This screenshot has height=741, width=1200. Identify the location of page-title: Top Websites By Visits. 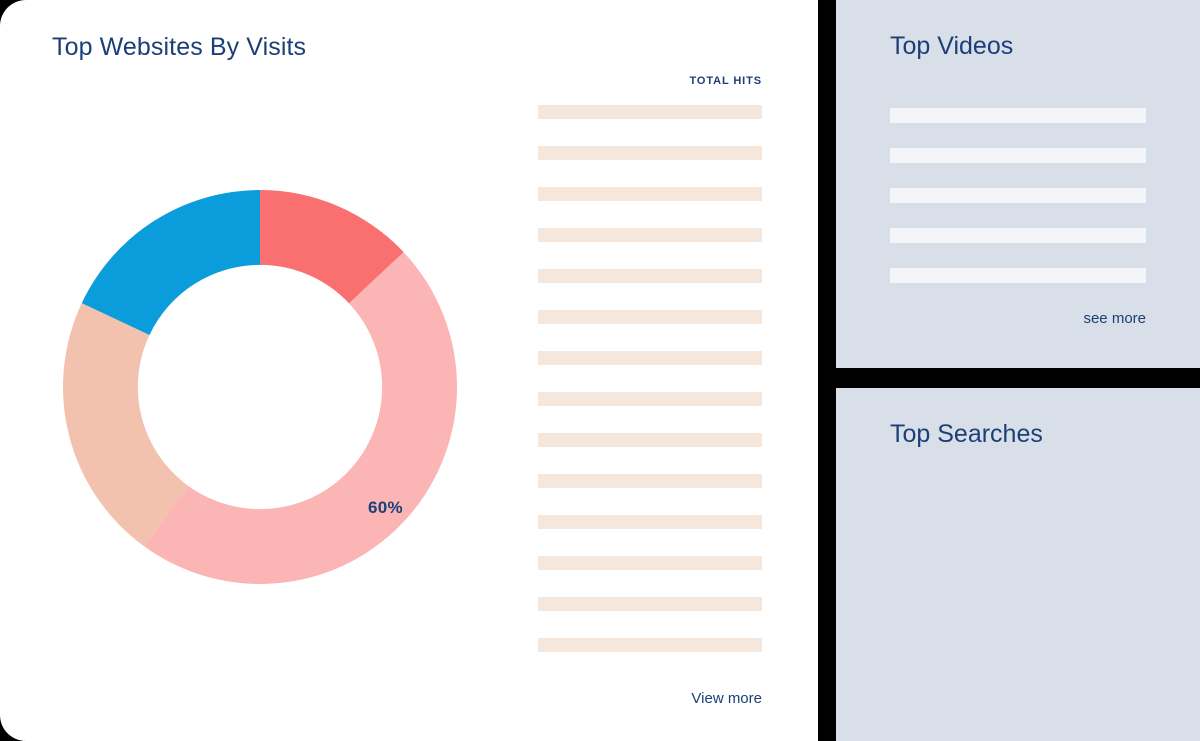
(179, 47).